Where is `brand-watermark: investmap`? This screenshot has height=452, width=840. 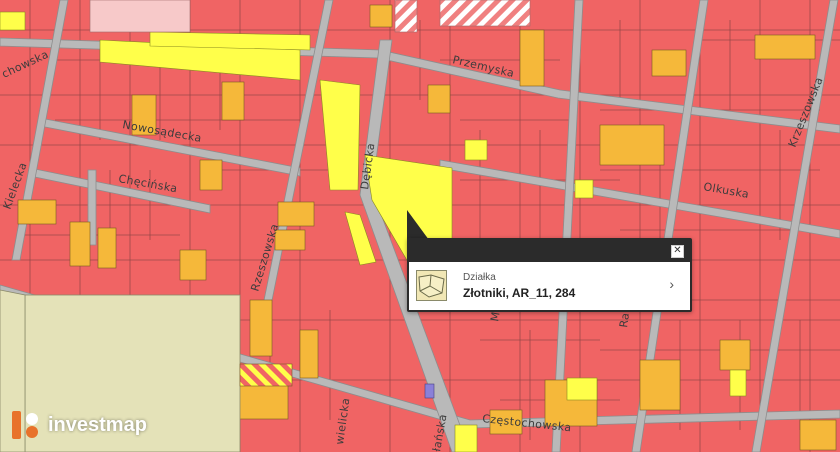
brand-watermark: investmap is located at coordinates (78, 425).